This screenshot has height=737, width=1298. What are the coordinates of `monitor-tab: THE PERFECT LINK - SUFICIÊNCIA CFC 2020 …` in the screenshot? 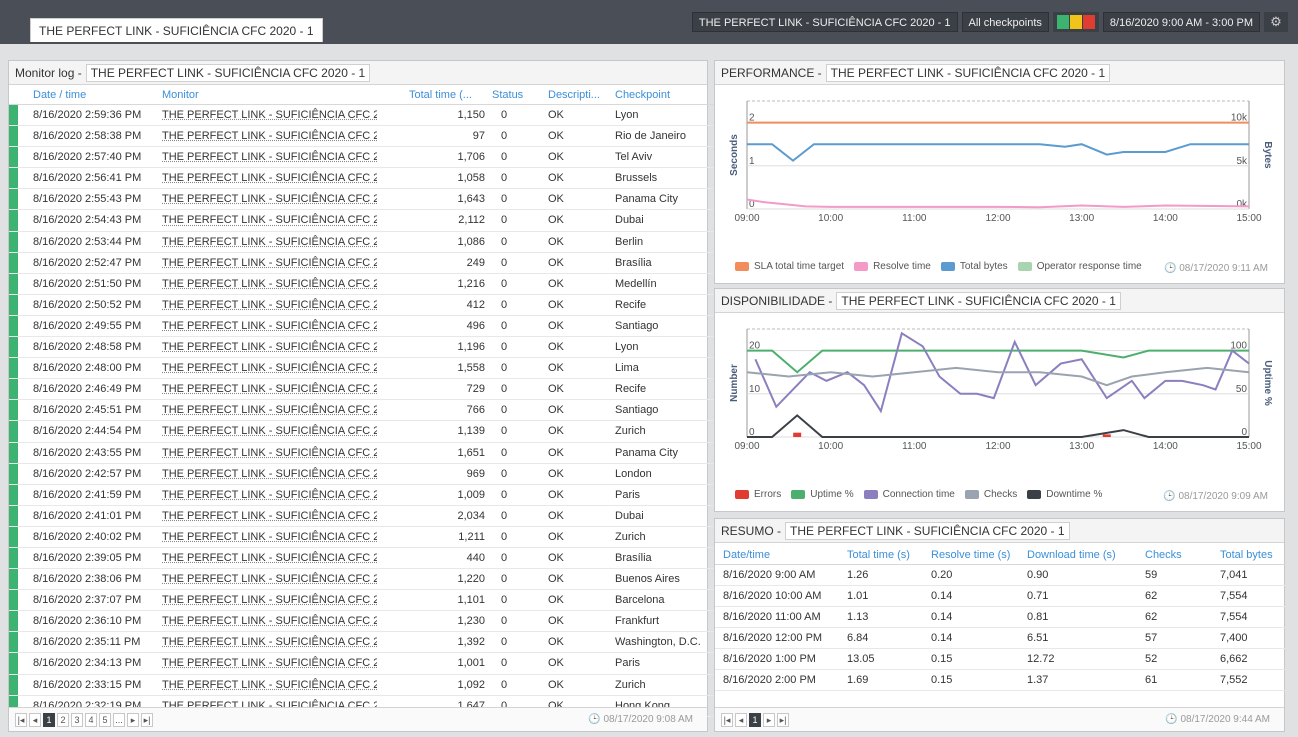 It's located at (176, 30).